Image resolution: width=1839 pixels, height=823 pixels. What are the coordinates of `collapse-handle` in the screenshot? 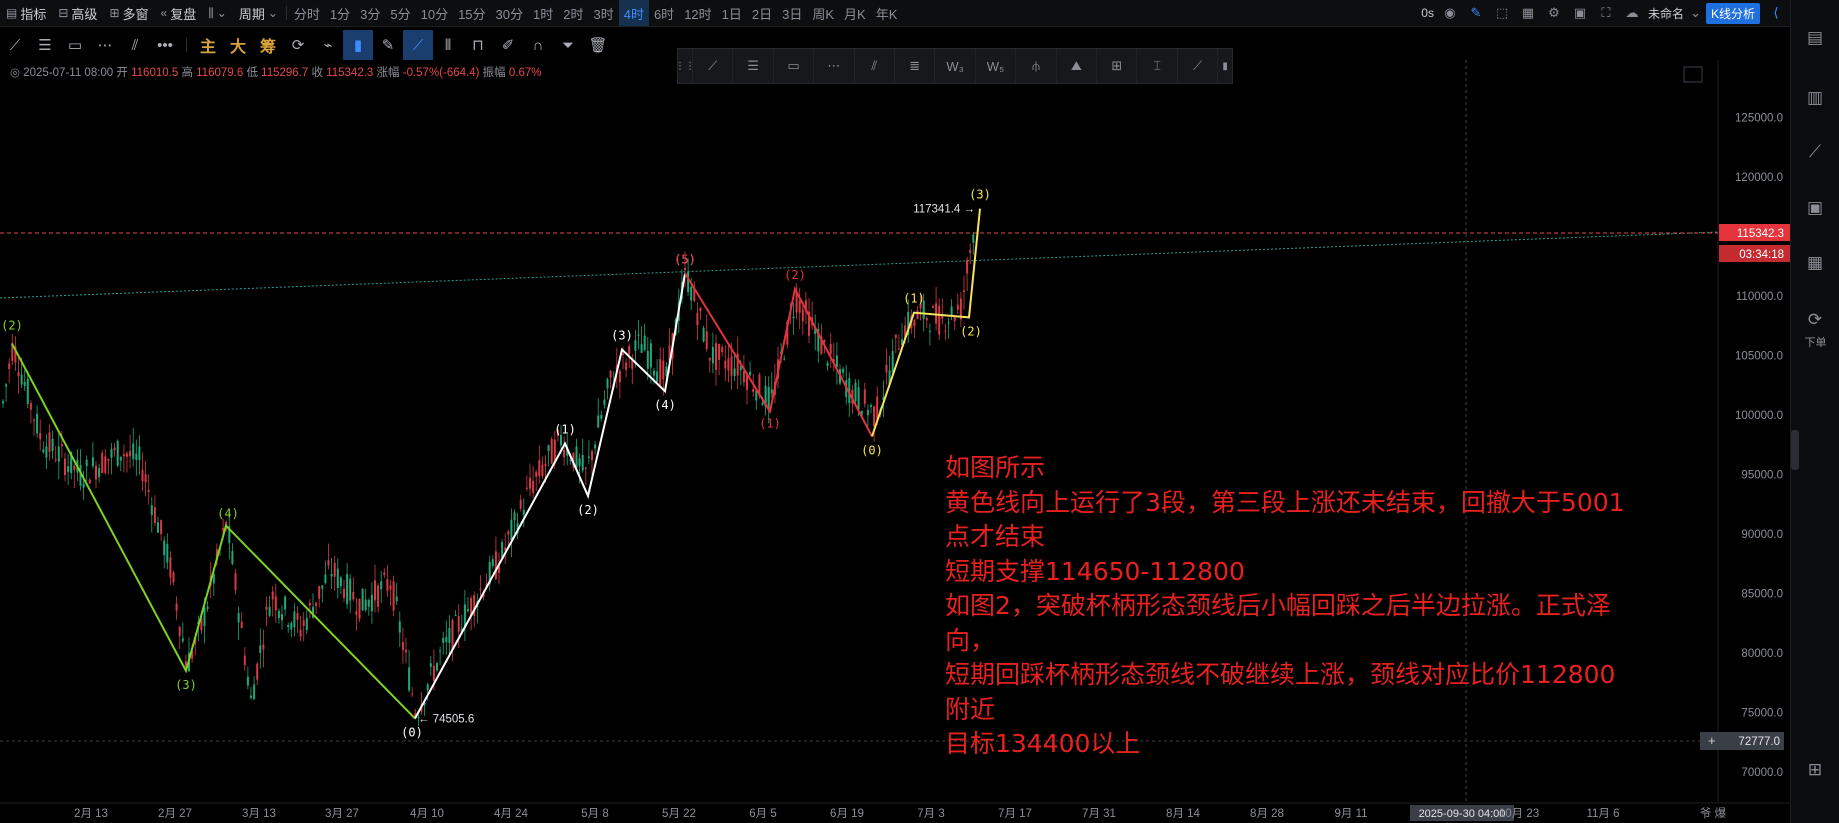 It's located at (1795, 450).